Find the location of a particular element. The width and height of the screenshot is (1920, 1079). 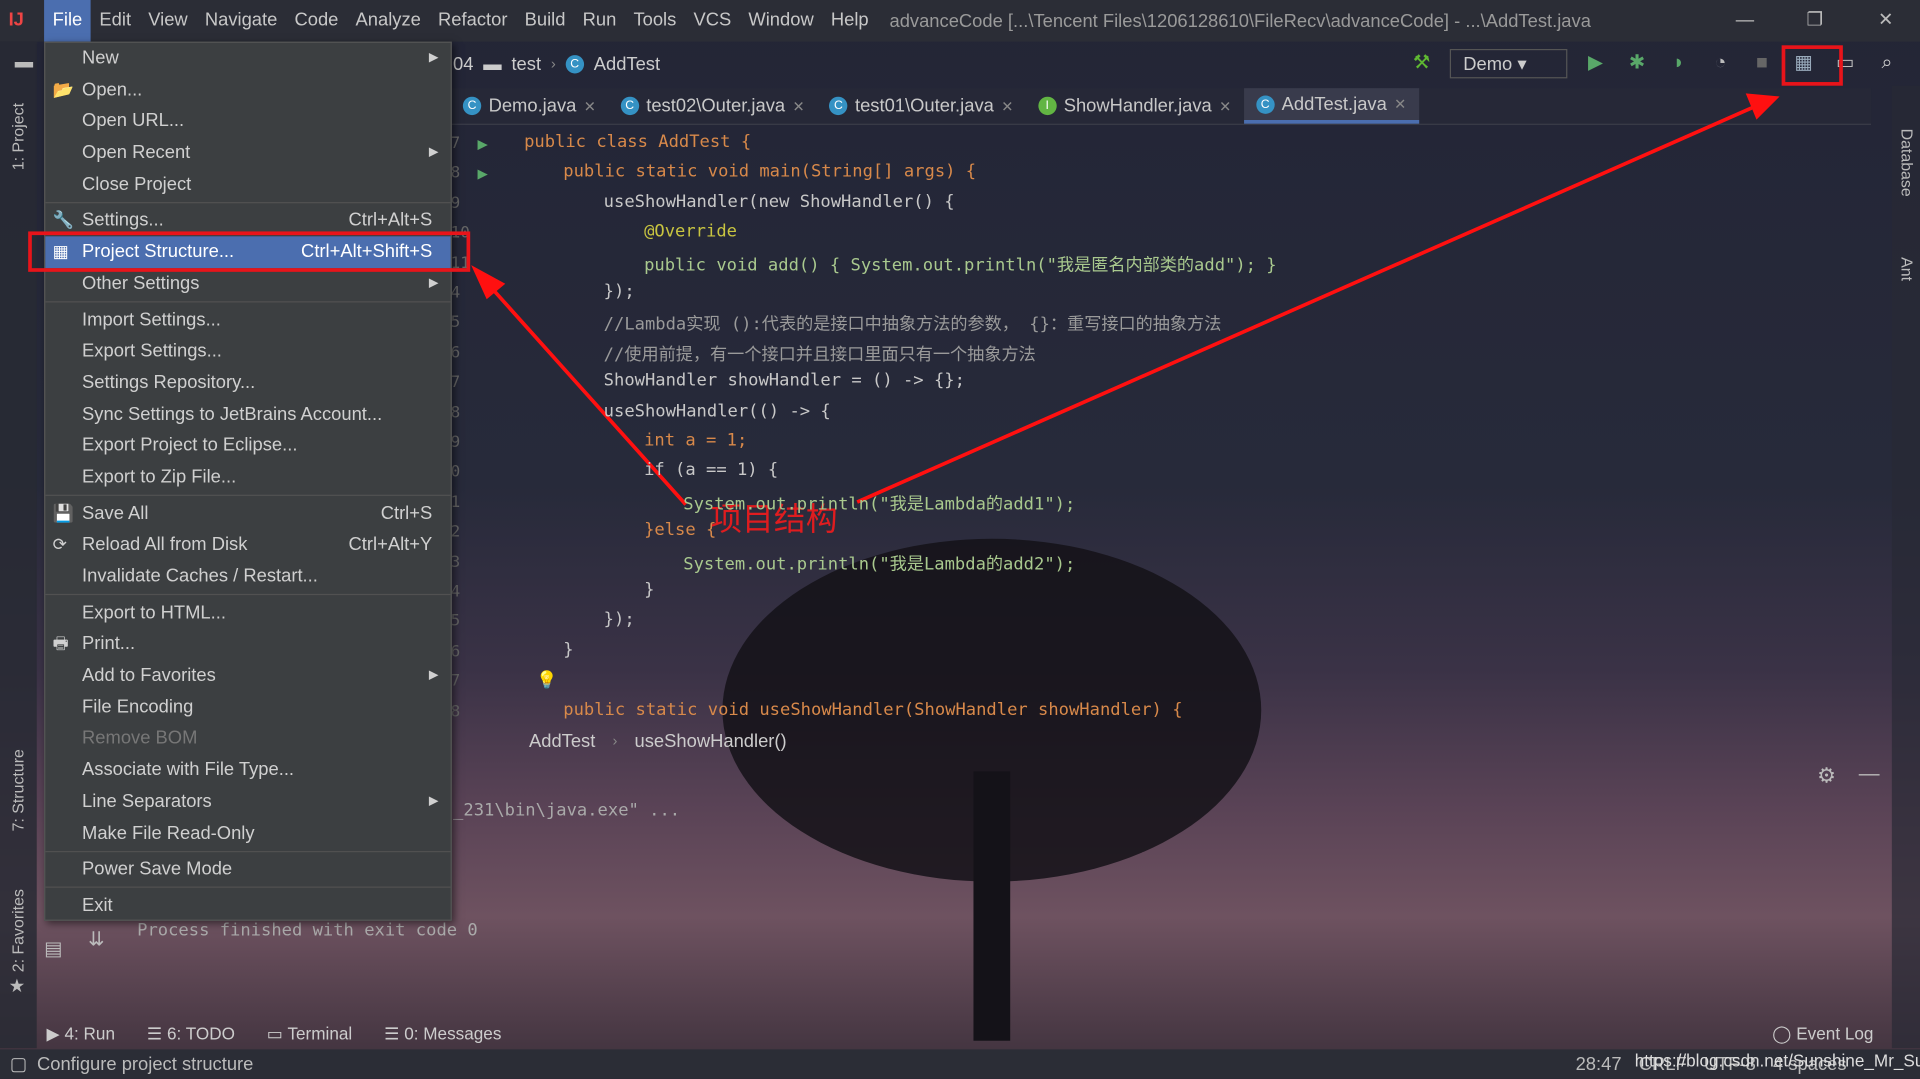

menu-item-label: Add to Favorites is located at coordinates (149, 675).